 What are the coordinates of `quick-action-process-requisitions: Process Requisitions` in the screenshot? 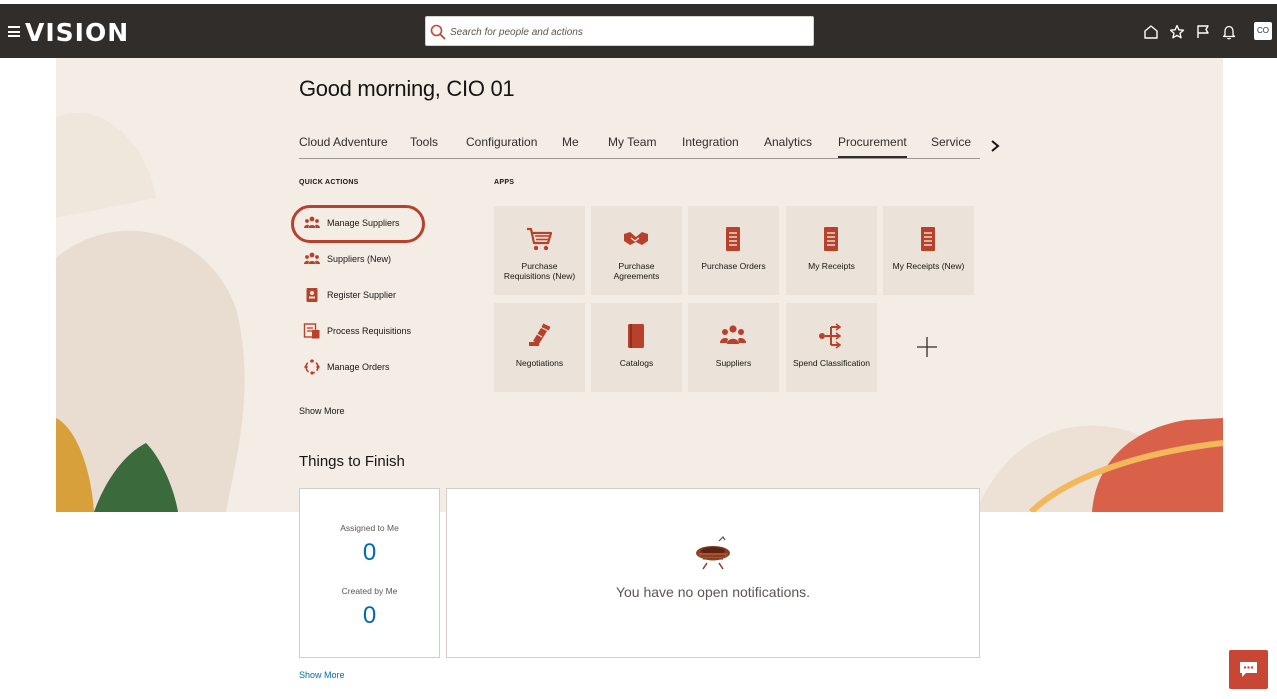 It's located at (363, 331).